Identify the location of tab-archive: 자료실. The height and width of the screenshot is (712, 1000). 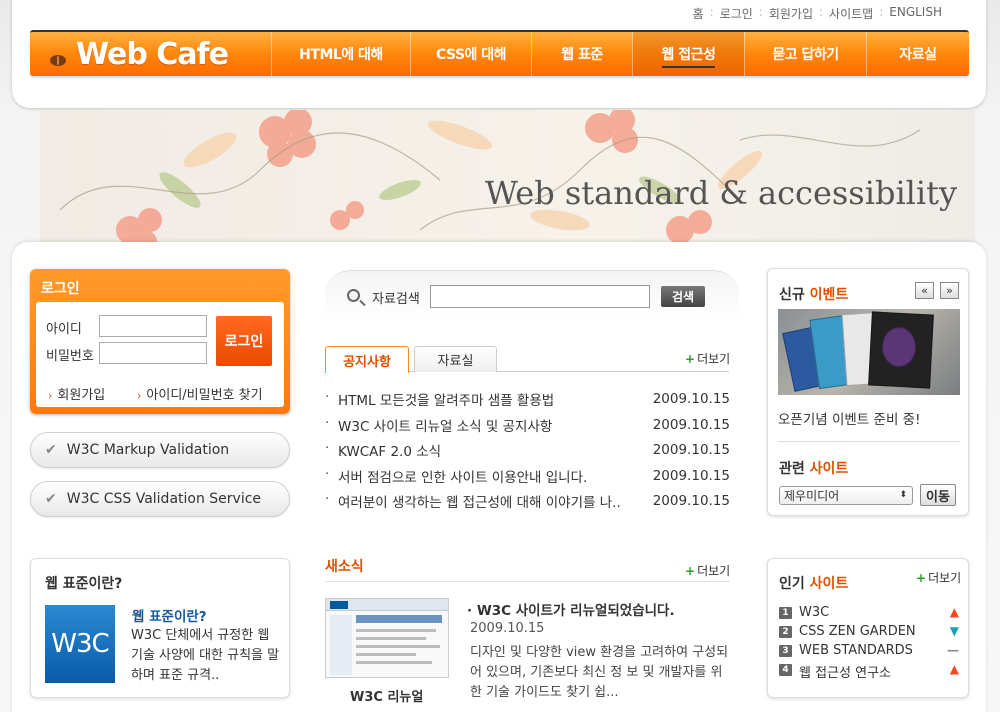
(455, 359).